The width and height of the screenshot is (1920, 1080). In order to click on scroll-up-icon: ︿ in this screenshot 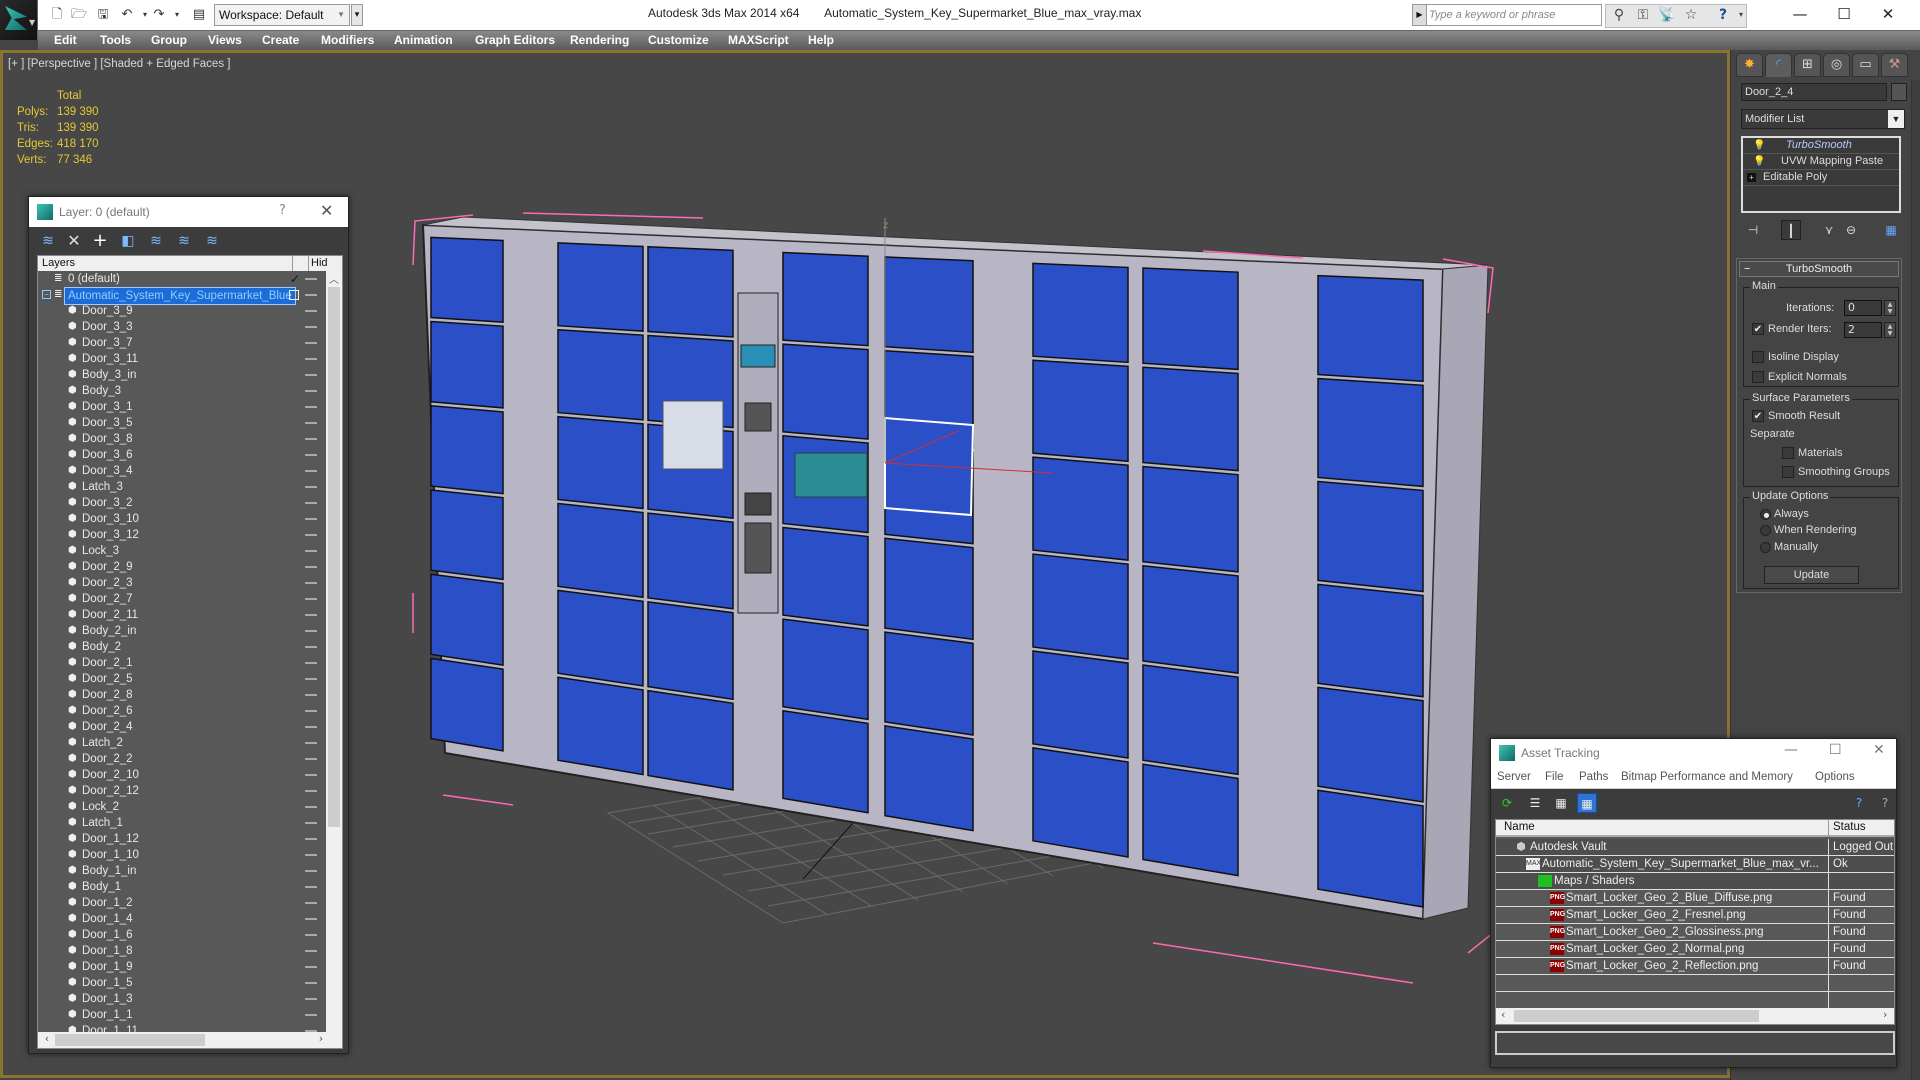, I will do `click(334, 278)`.